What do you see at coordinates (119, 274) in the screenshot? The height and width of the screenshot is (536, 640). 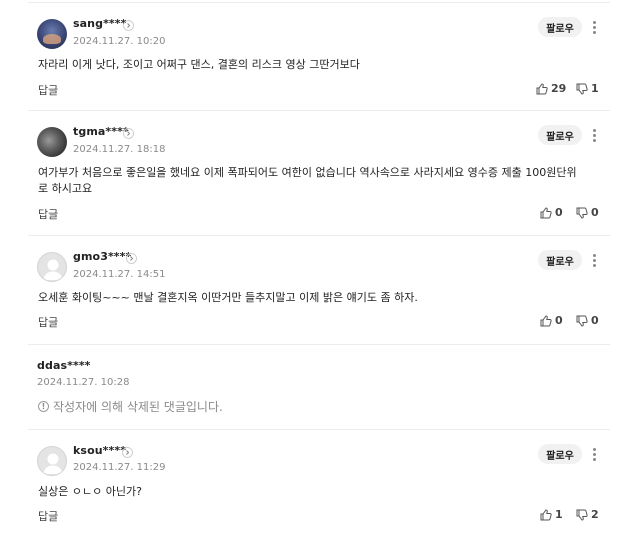 I see `comment-date: 2024.11.27. 14:51` at bounding box center [119, 274].